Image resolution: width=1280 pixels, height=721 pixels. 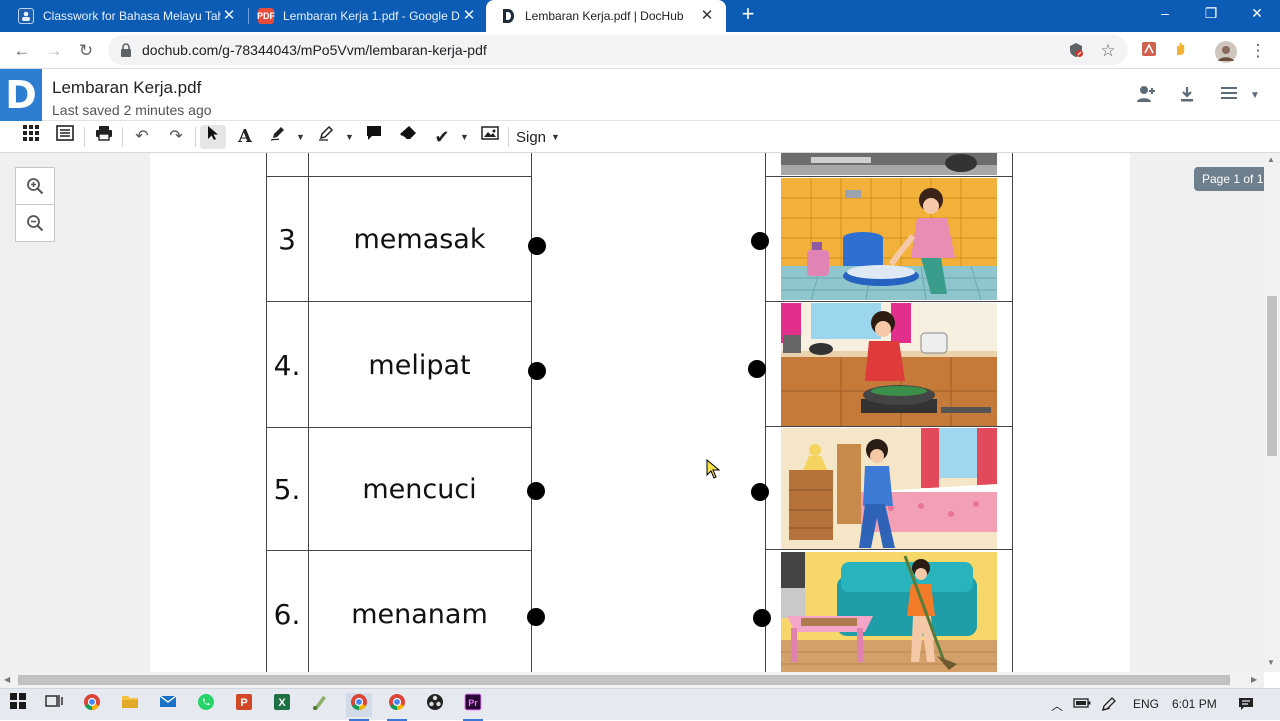 What do you see at coordinates (7, 679) in the screenshot?
I see `scroll-left-arrow-icon: ◀` at bounding box center [7, 679].